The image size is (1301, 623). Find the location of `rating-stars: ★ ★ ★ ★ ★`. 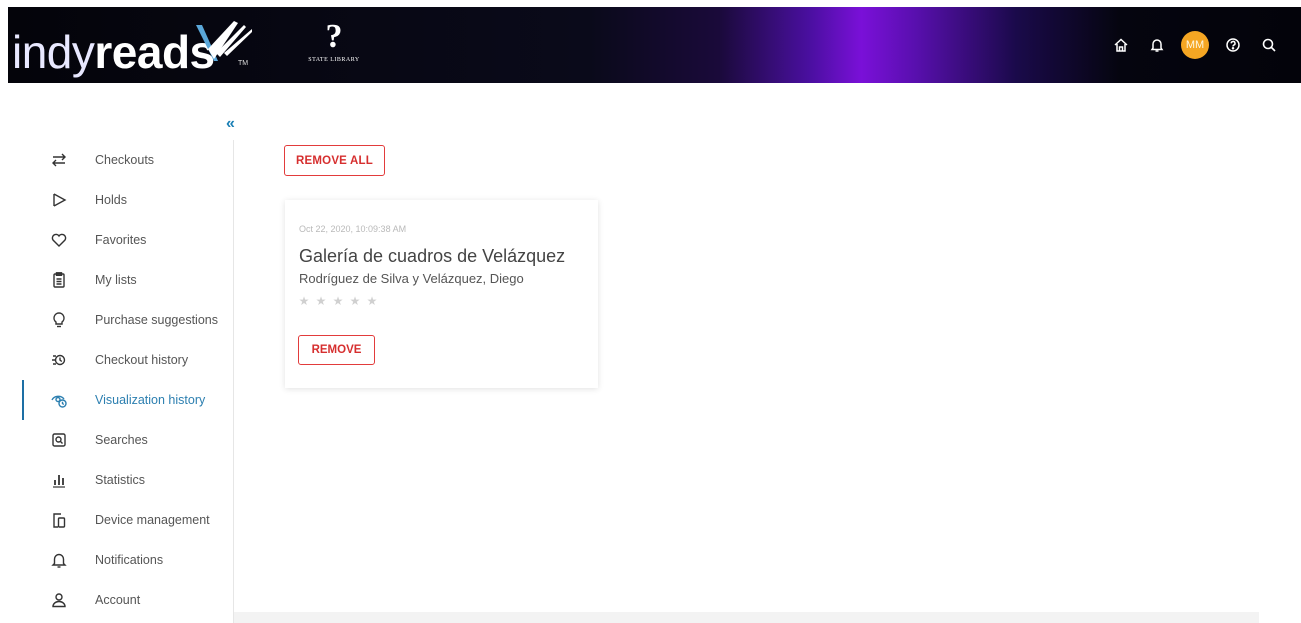

rating-stars: ★ ★ ★ ★ ★ is located at coordinates (338, 301).